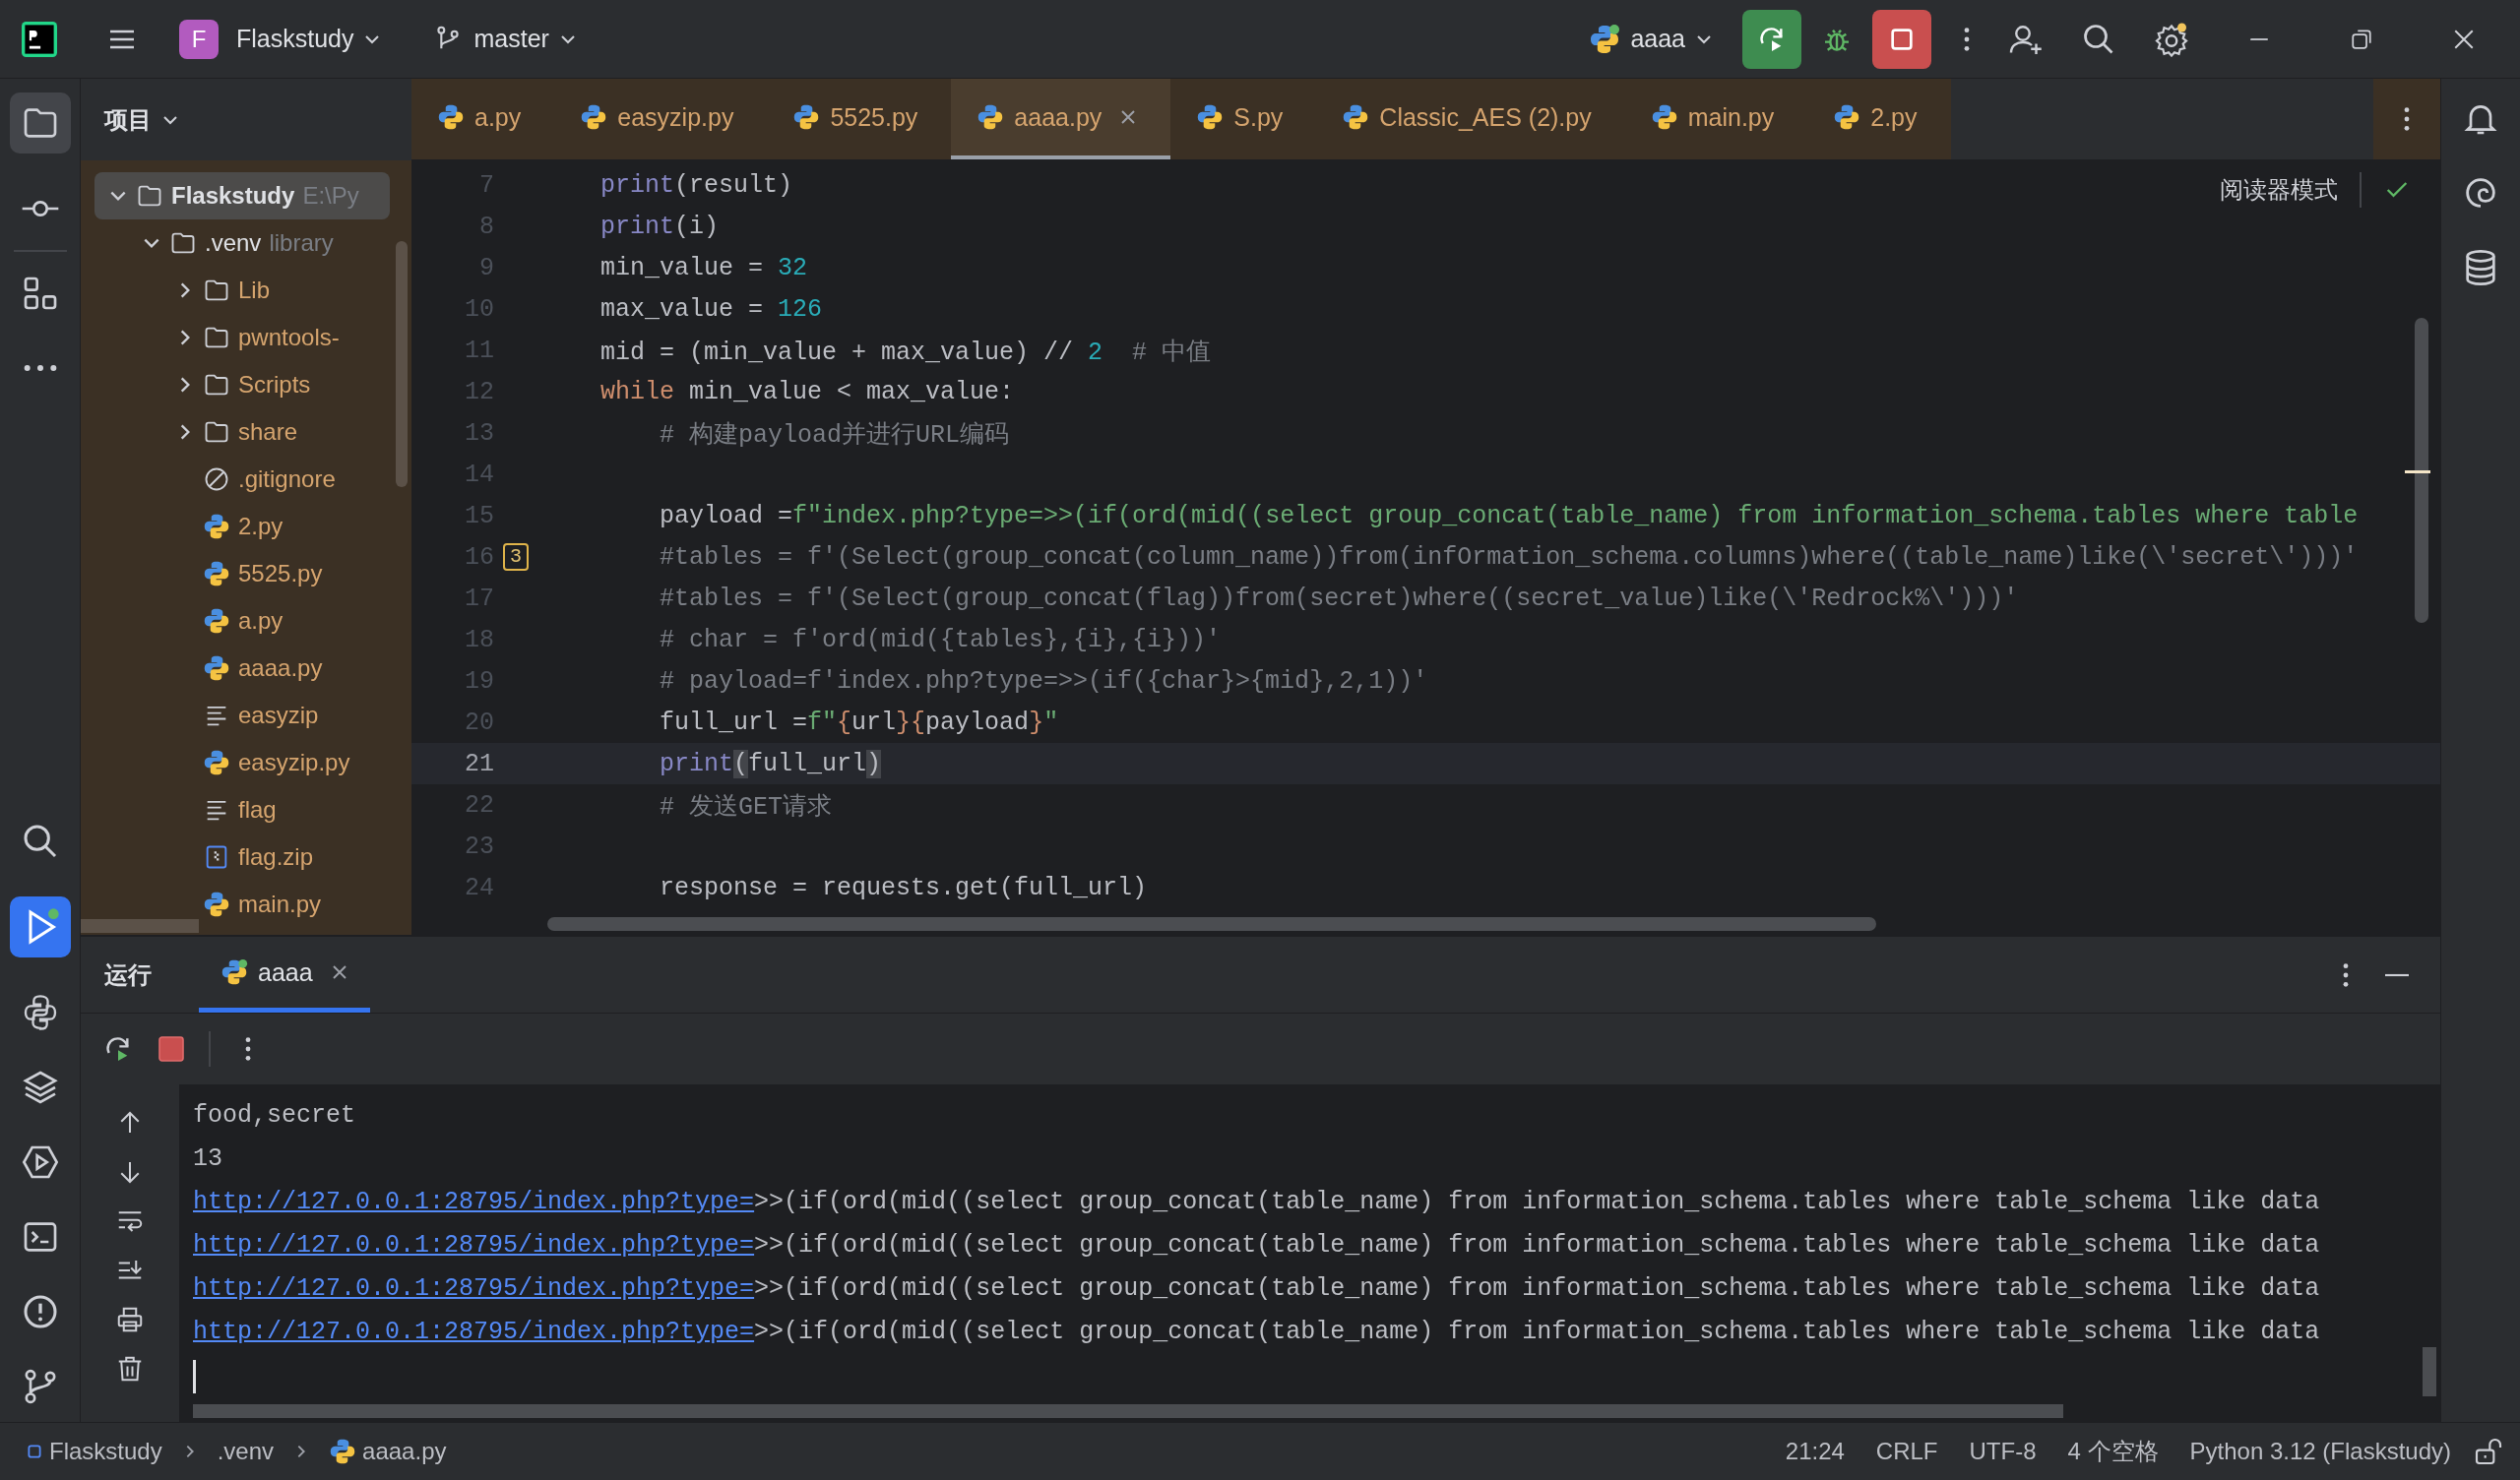  I want to click on print-icon, so click(130, 1320).